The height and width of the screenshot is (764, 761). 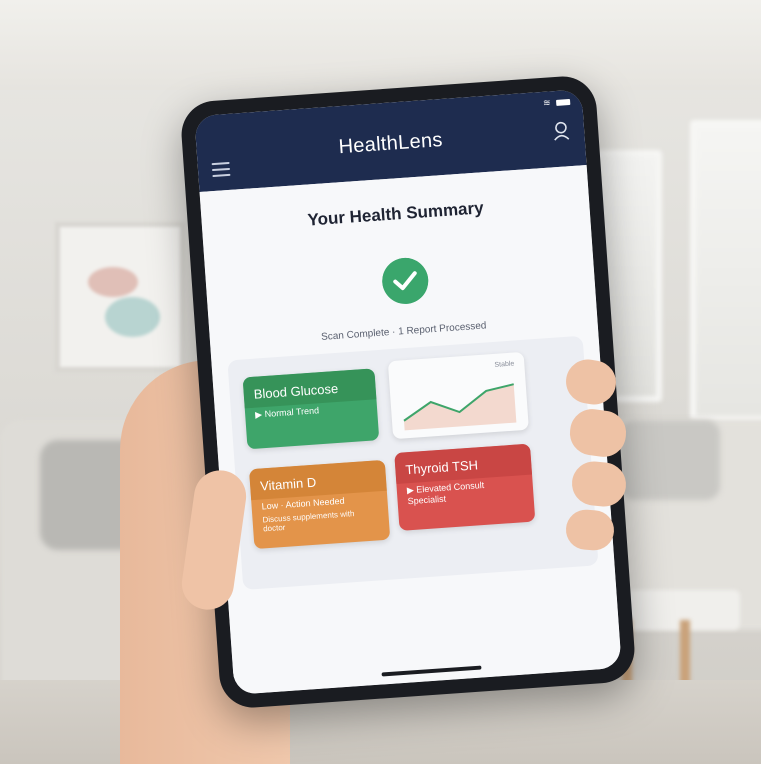 What do you see at coordinates (446, 493) in the screenshot?
I see `card-status: Elevated Consult Specialist` at bounding box center [446, 493].